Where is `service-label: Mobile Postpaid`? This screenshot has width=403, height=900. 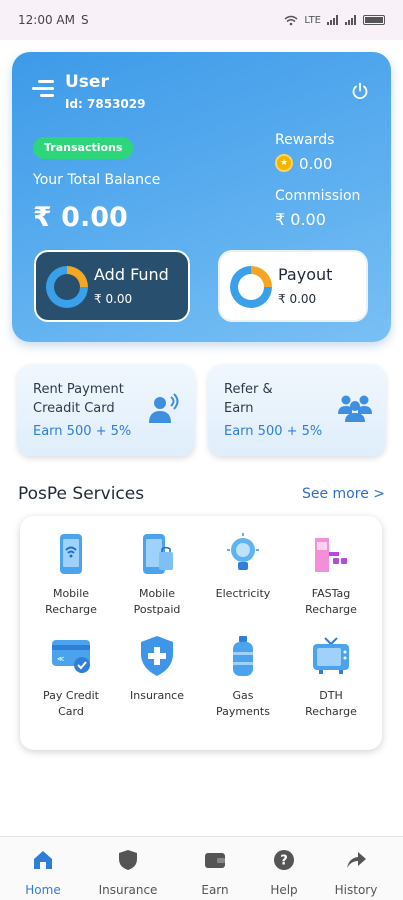 service-label: Mobile Postpaid is located at coordinates (157, 602).